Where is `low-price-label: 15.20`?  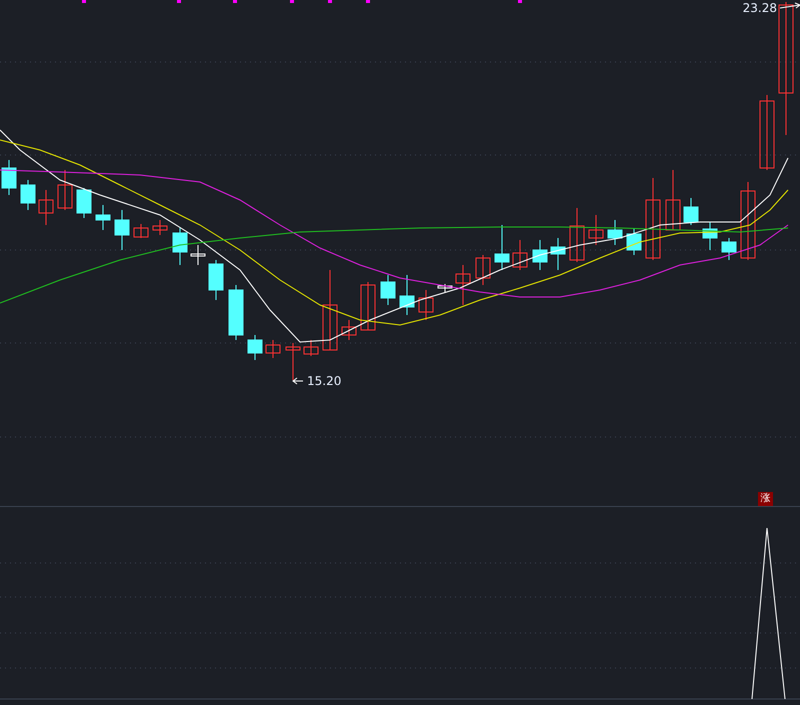 low-price-label: 15.20 is located at coordinates (324, 381).